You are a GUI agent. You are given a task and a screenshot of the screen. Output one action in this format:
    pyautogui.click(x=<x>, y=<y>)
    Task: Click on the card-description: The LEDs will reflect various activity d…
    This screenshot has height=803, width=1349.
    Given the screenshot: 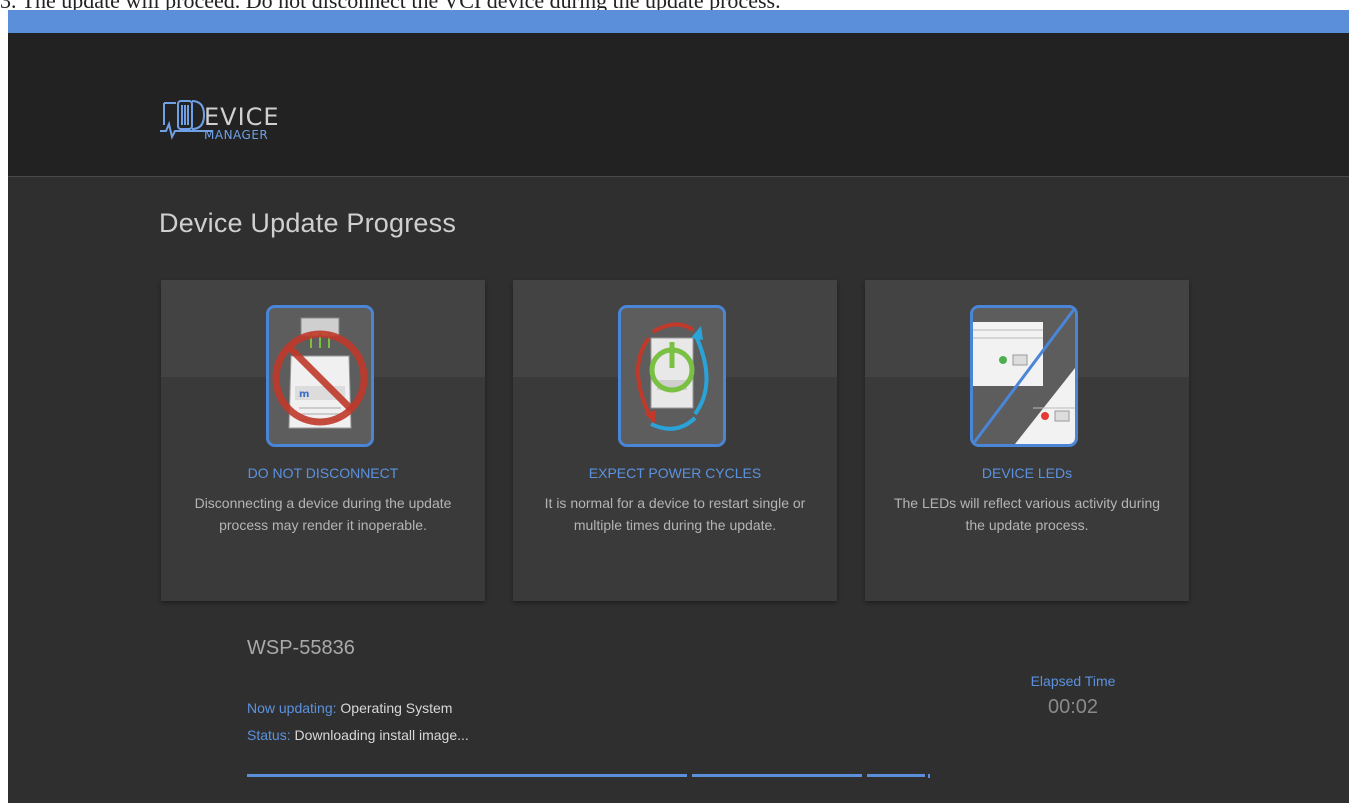 What is the action you would take?
    pyautogui.click(x=1027, y=514)
    